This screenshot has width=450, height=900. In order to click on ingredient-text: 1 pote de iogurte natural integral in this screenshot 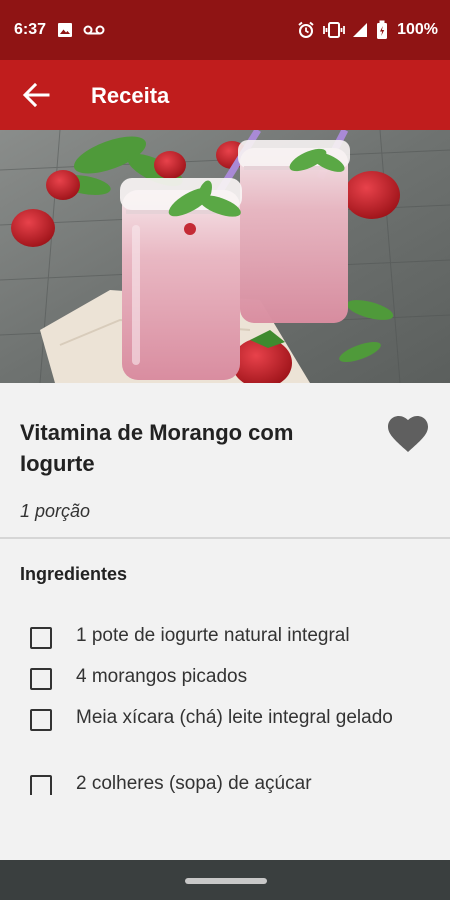, I will do `click(213, 635)`.